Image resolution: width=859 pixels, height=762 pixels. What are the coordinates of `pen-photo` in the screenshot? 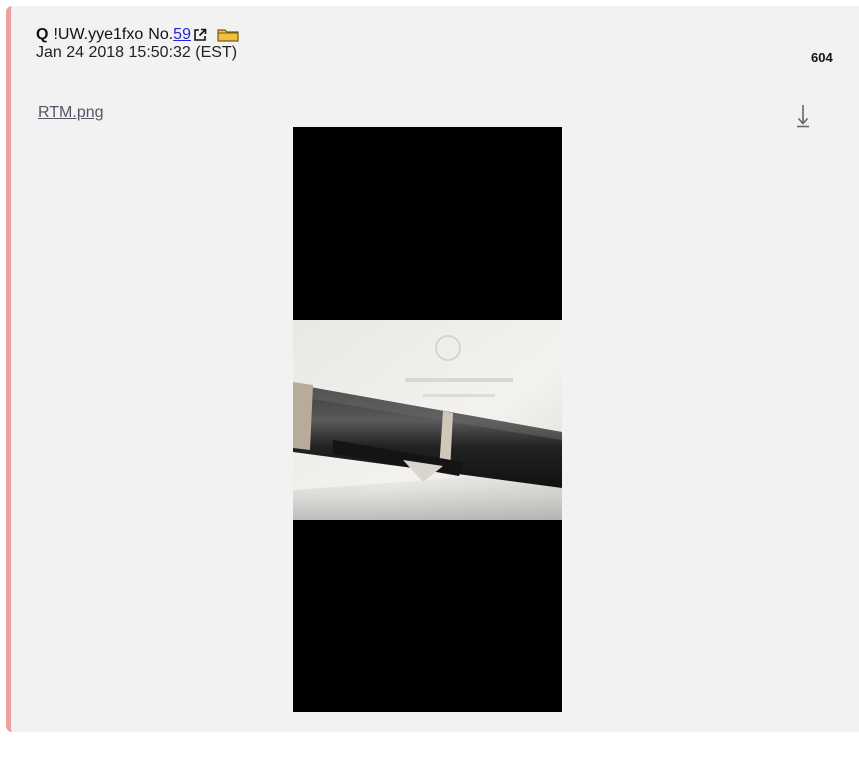 It's located at (427, 420).